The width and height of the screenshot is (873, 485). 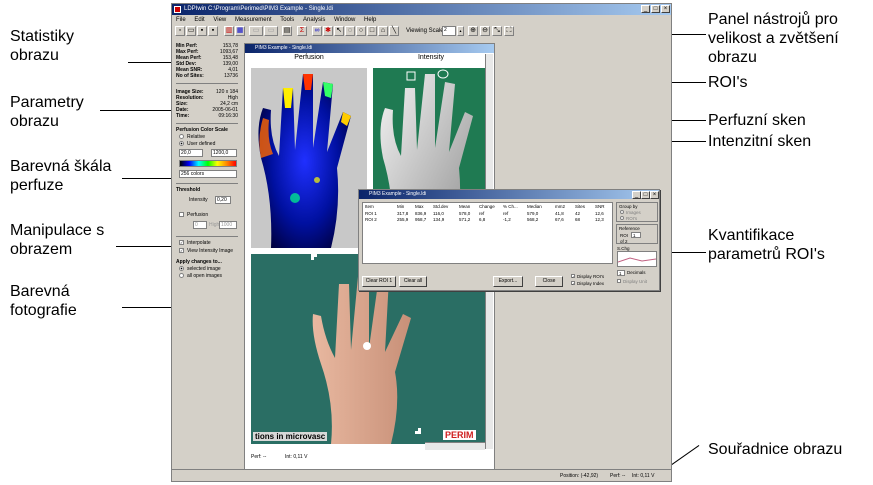 I want to click on menu-file: File, so click(x=181, y=20).